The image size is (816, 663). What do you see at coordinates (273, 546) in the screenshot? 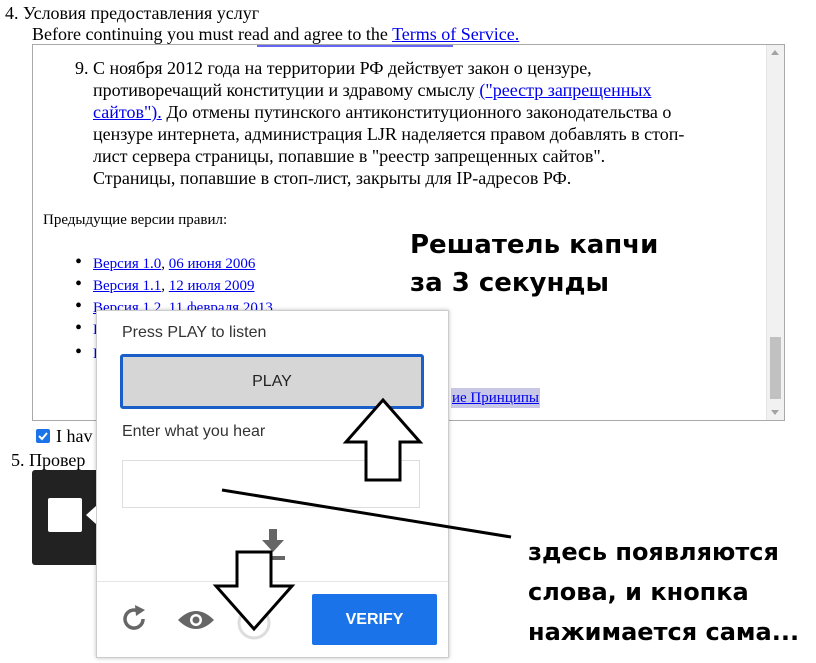
I see `download-icon` at bounding box center [273, 546].